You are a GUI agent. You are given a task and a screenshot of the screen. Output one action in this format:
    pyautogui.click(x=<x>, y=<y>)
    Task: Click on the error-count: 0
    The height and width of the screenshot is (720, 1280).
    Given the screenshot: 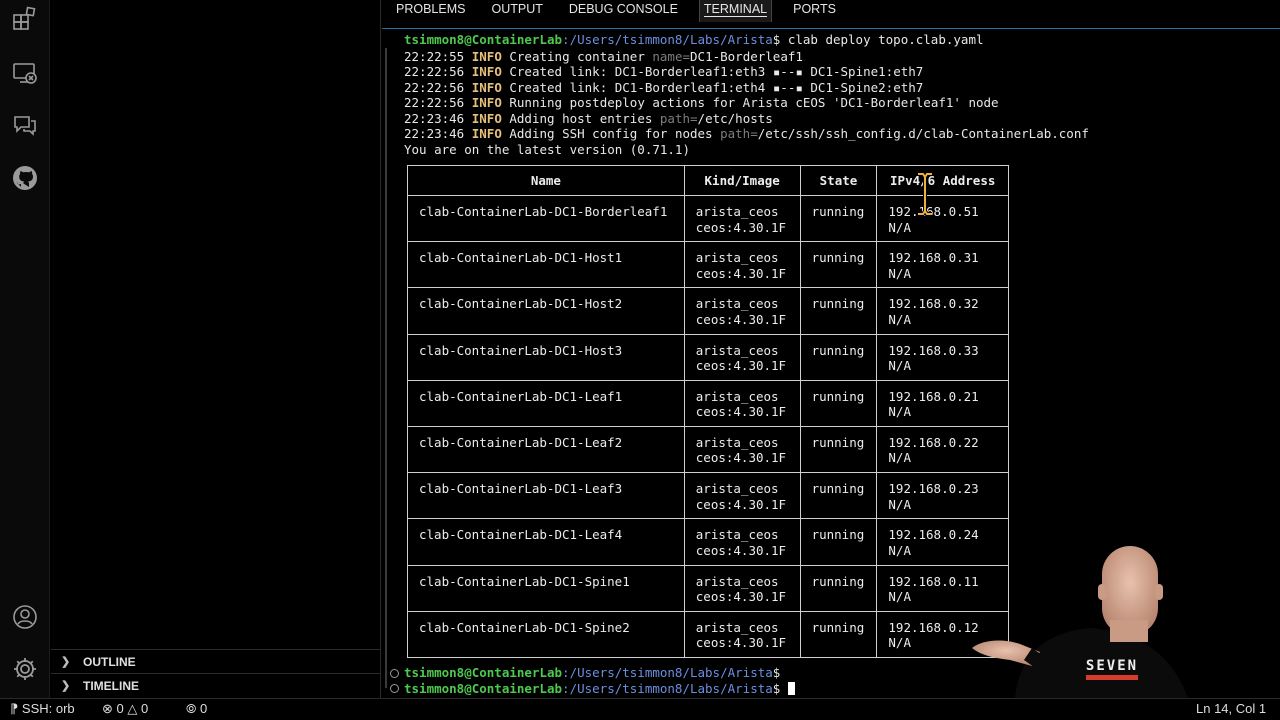 What is the action you would take?
    pyautogui.click(x=120, y=708)
    